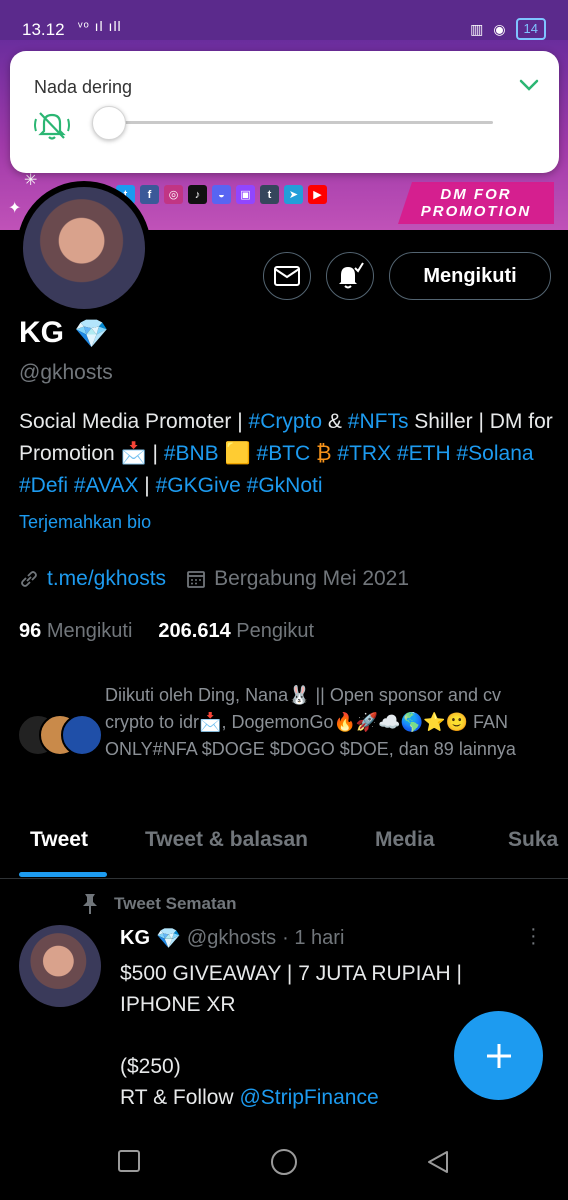  Describe the element at coordinates (499, 28) in the screenshot. I see `alarm-icon: ◉` at that location.